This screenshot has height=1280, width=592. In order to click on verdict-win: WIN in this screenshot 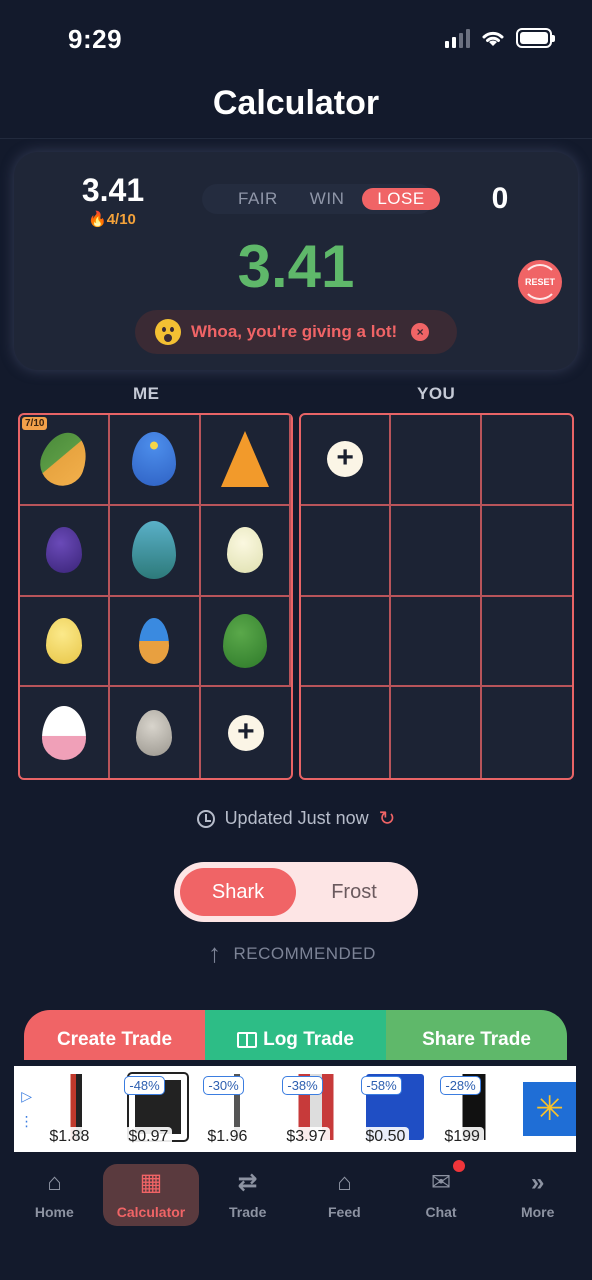, I will do `click(327, 198)`.